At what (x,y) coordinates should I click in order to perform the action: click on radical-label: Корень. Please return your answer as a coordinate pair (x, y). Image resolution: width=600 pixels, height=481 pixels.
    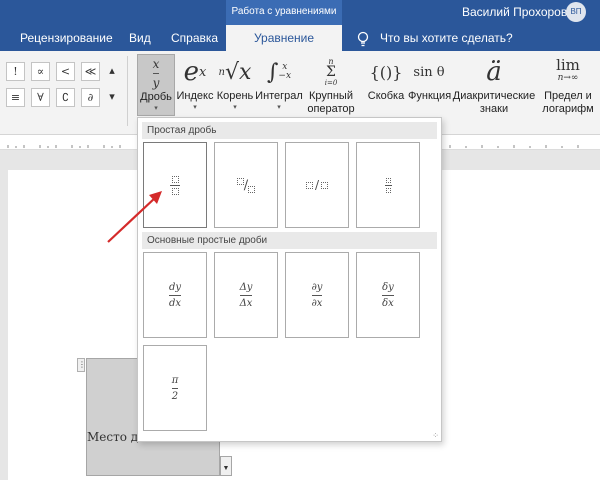
    Looking at the image, I should click on (235, 96).